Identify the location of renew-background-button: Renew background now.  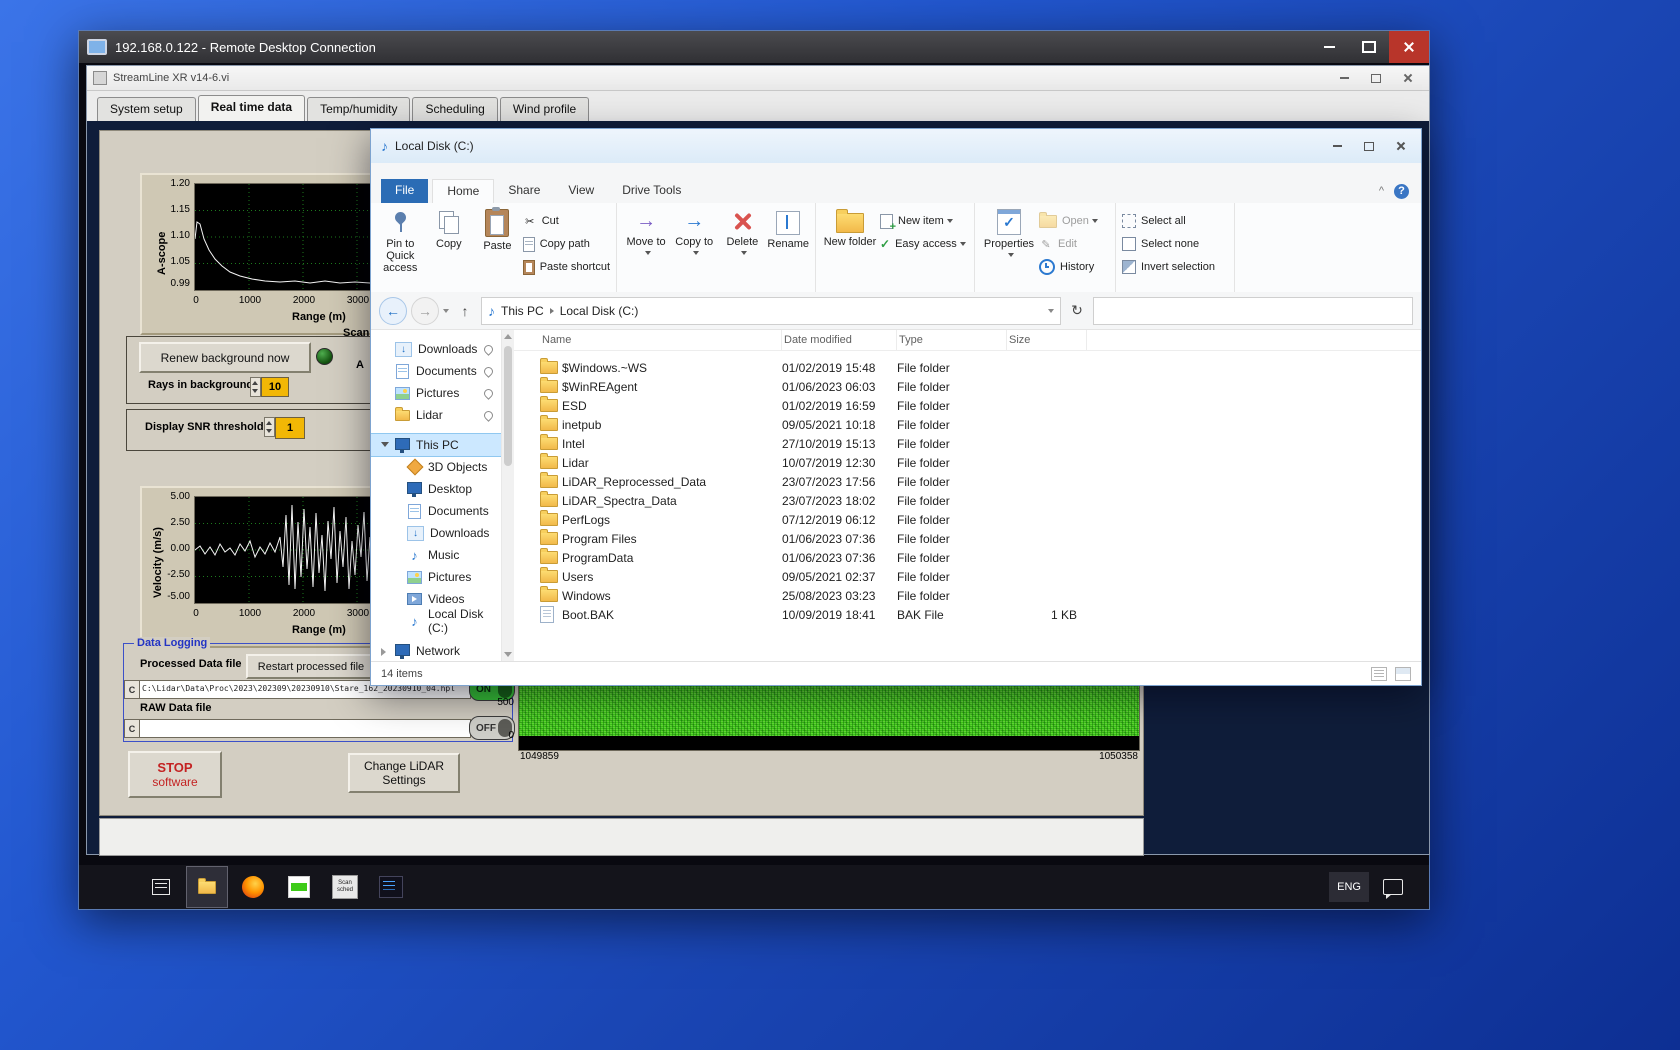
(225, 357).